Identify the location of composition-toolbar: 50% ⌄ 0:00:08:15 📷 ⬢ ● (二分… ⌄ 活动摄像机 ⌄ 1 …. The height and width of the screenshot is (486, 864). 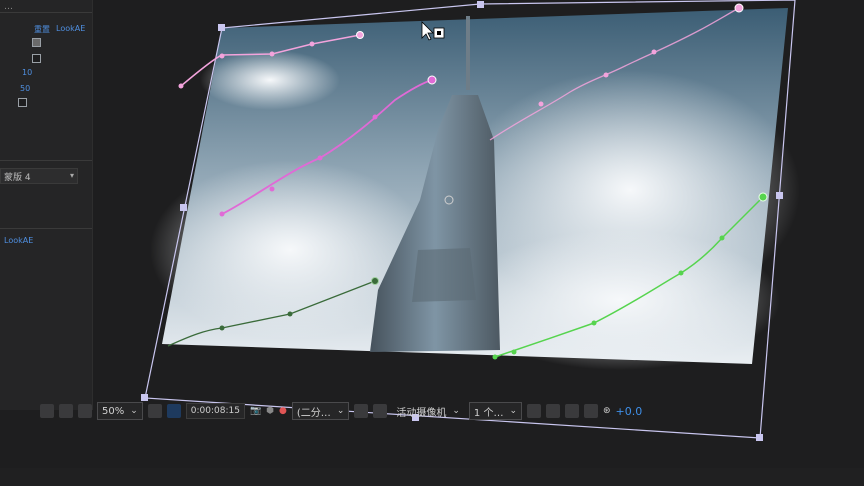
(420, 411).